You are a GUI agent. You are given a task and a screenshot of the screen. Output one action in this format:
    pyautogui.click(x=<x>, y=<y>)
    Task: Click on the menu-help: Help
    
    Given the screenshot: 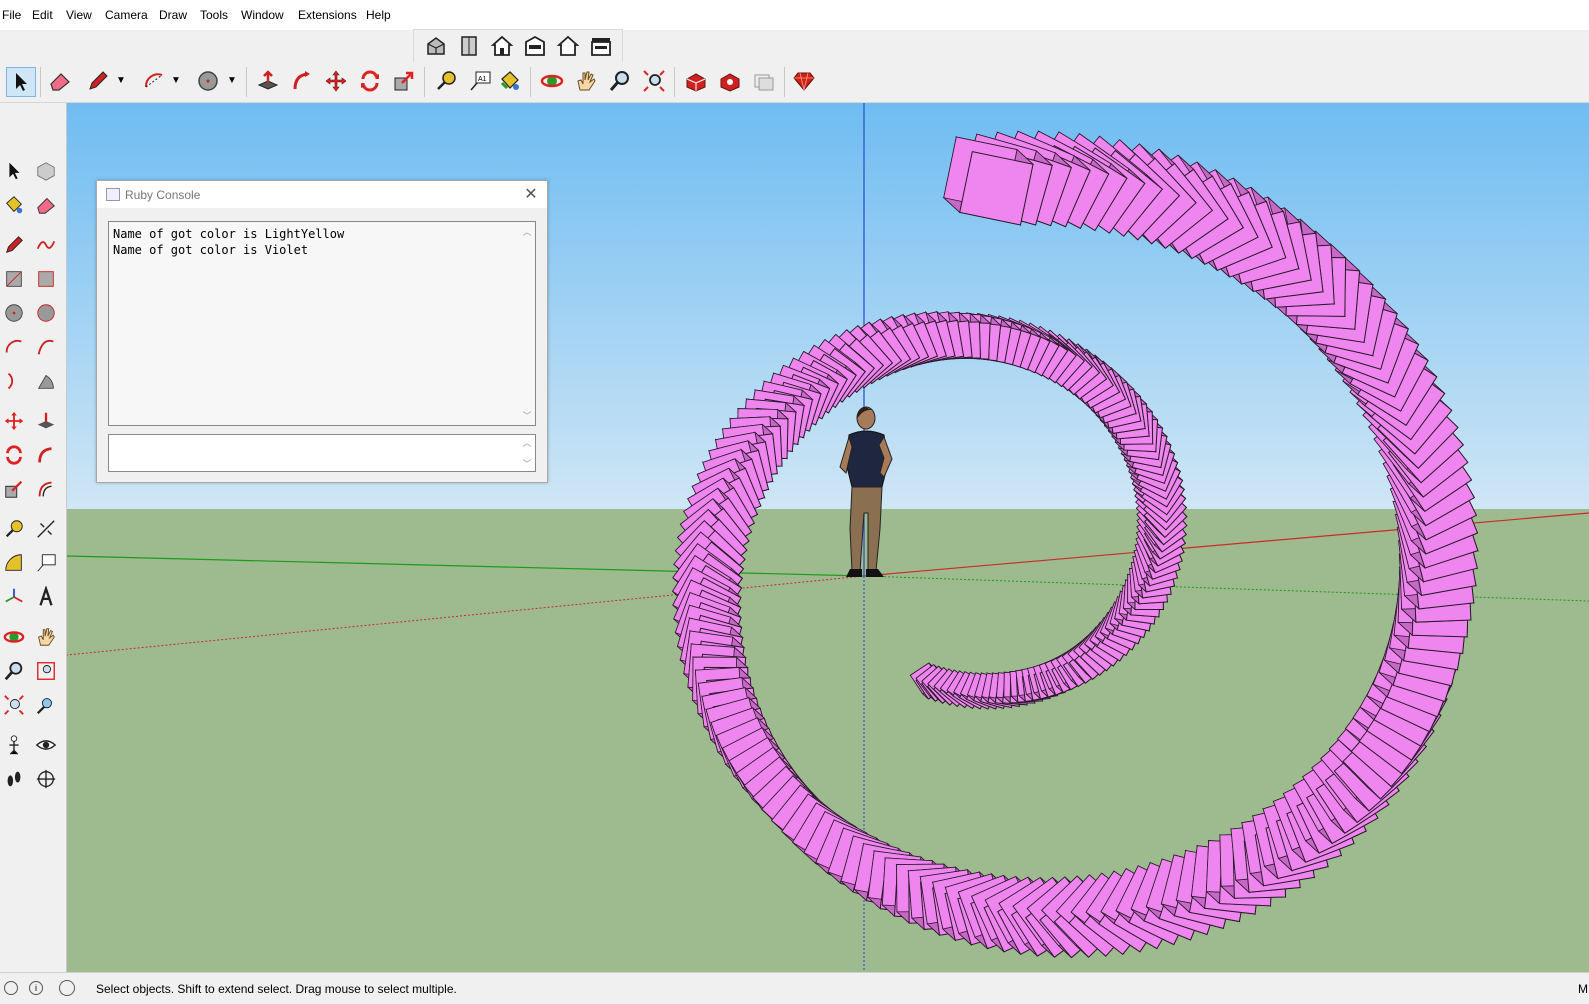 What is the action you would take?
    pyautogui.click(x=378, y=15)
    